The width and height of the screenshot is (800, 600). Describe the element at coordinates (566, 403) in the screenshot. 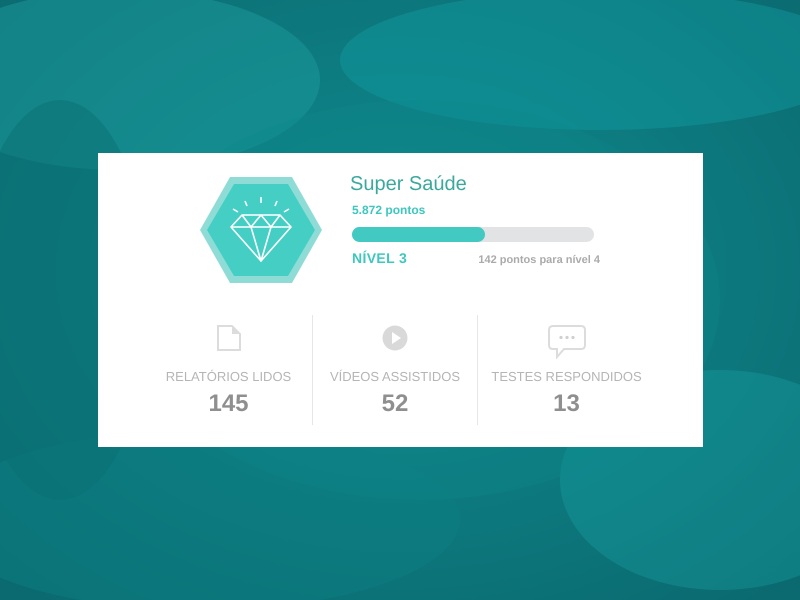

I see `stat-value: 13` at that location.